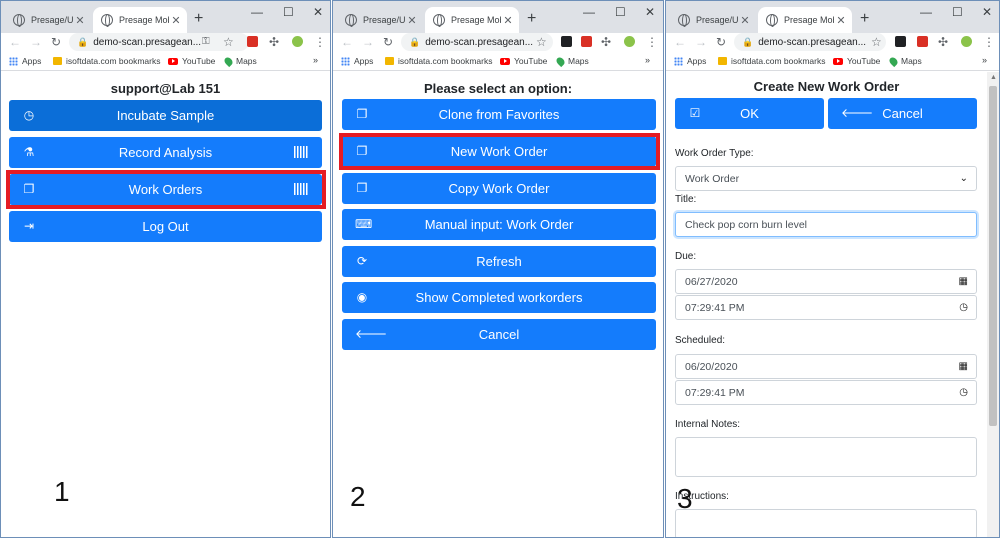 The height and width of the screenshot is (538, 1000). What do you see at coordinates (107, 20) in the screenshot?
I see `globe-icon` at bounding box center [107, 20].